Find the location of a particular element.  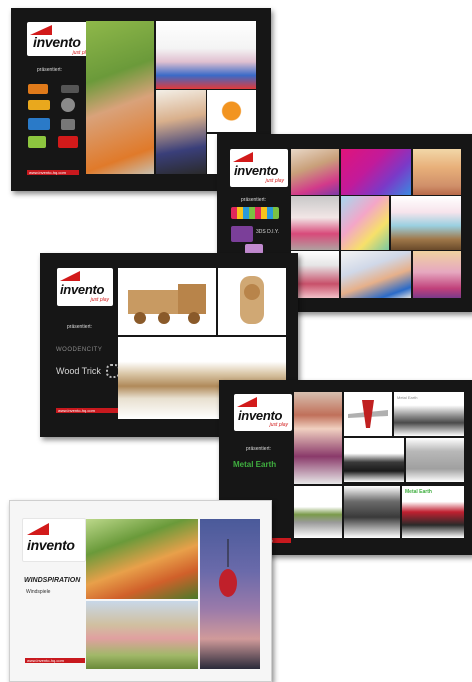

photo-orange-robot is located at coordinates (231, 111).